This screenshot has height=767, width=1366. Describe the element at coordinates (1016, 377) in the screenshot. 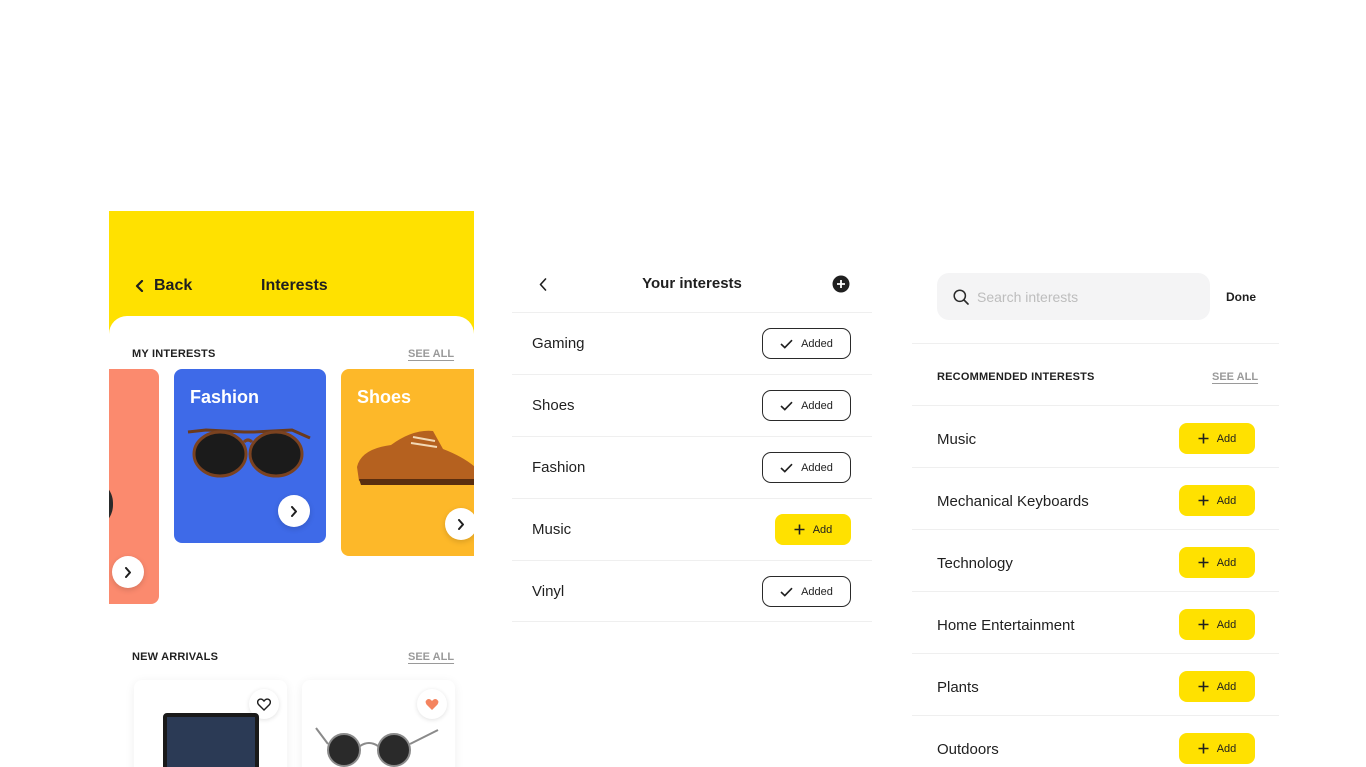

I see `recommended-heading: RECOMMENDED INTERESTS` at that location.